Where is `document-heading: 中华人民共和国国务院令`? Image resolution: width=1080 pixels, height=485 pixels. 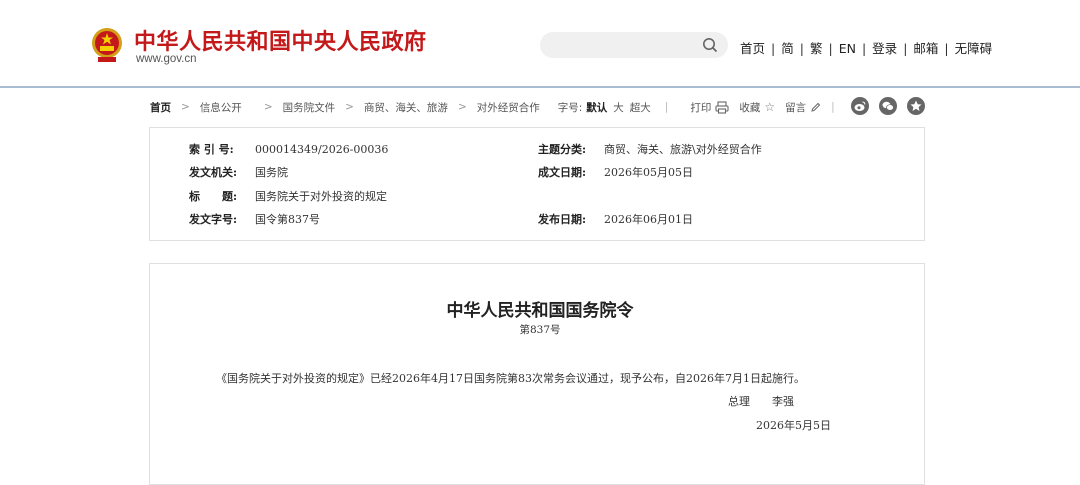 document-heading: 中华人民共和国国务院令 is located at coordinates (540, 311).